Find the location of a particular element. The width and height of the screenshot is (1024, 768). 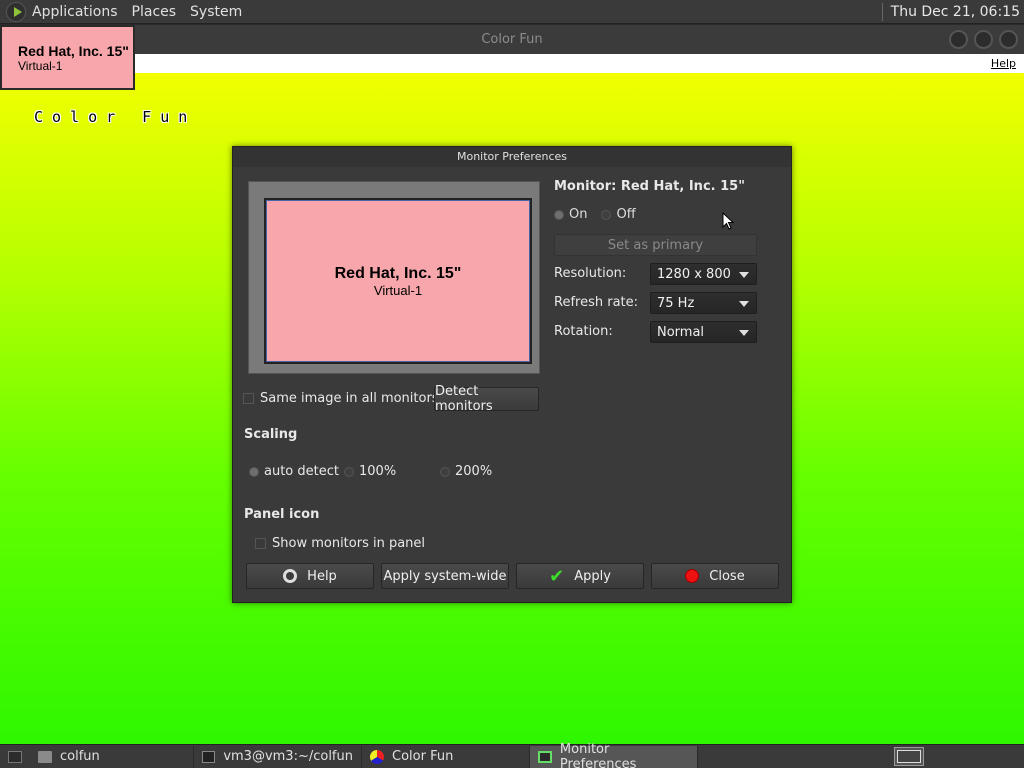

on-radio-label: On is located at coordinates (578, 214).